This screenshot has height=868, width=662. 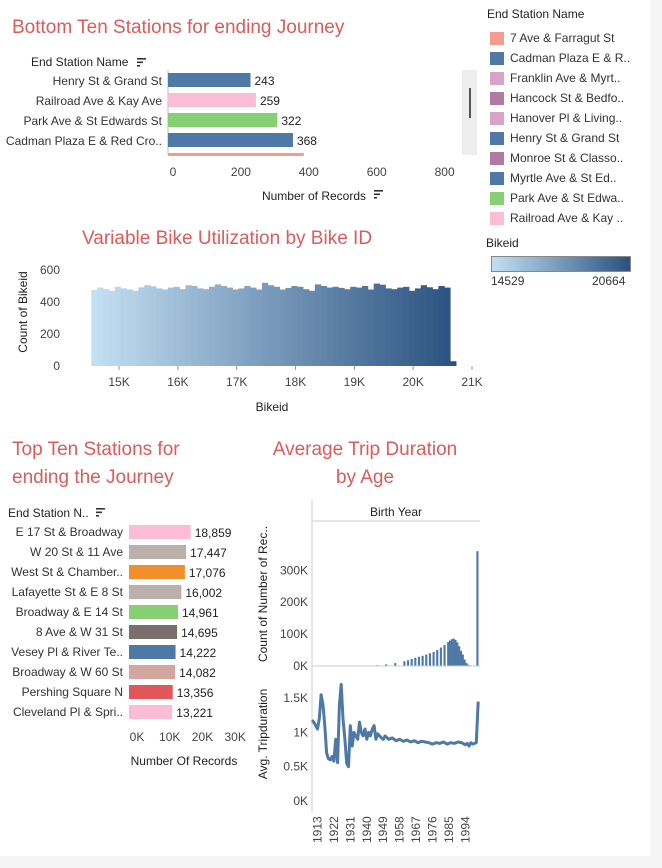 I want to click on y-tick-label: 1.5K, so click(x=295, y=698).